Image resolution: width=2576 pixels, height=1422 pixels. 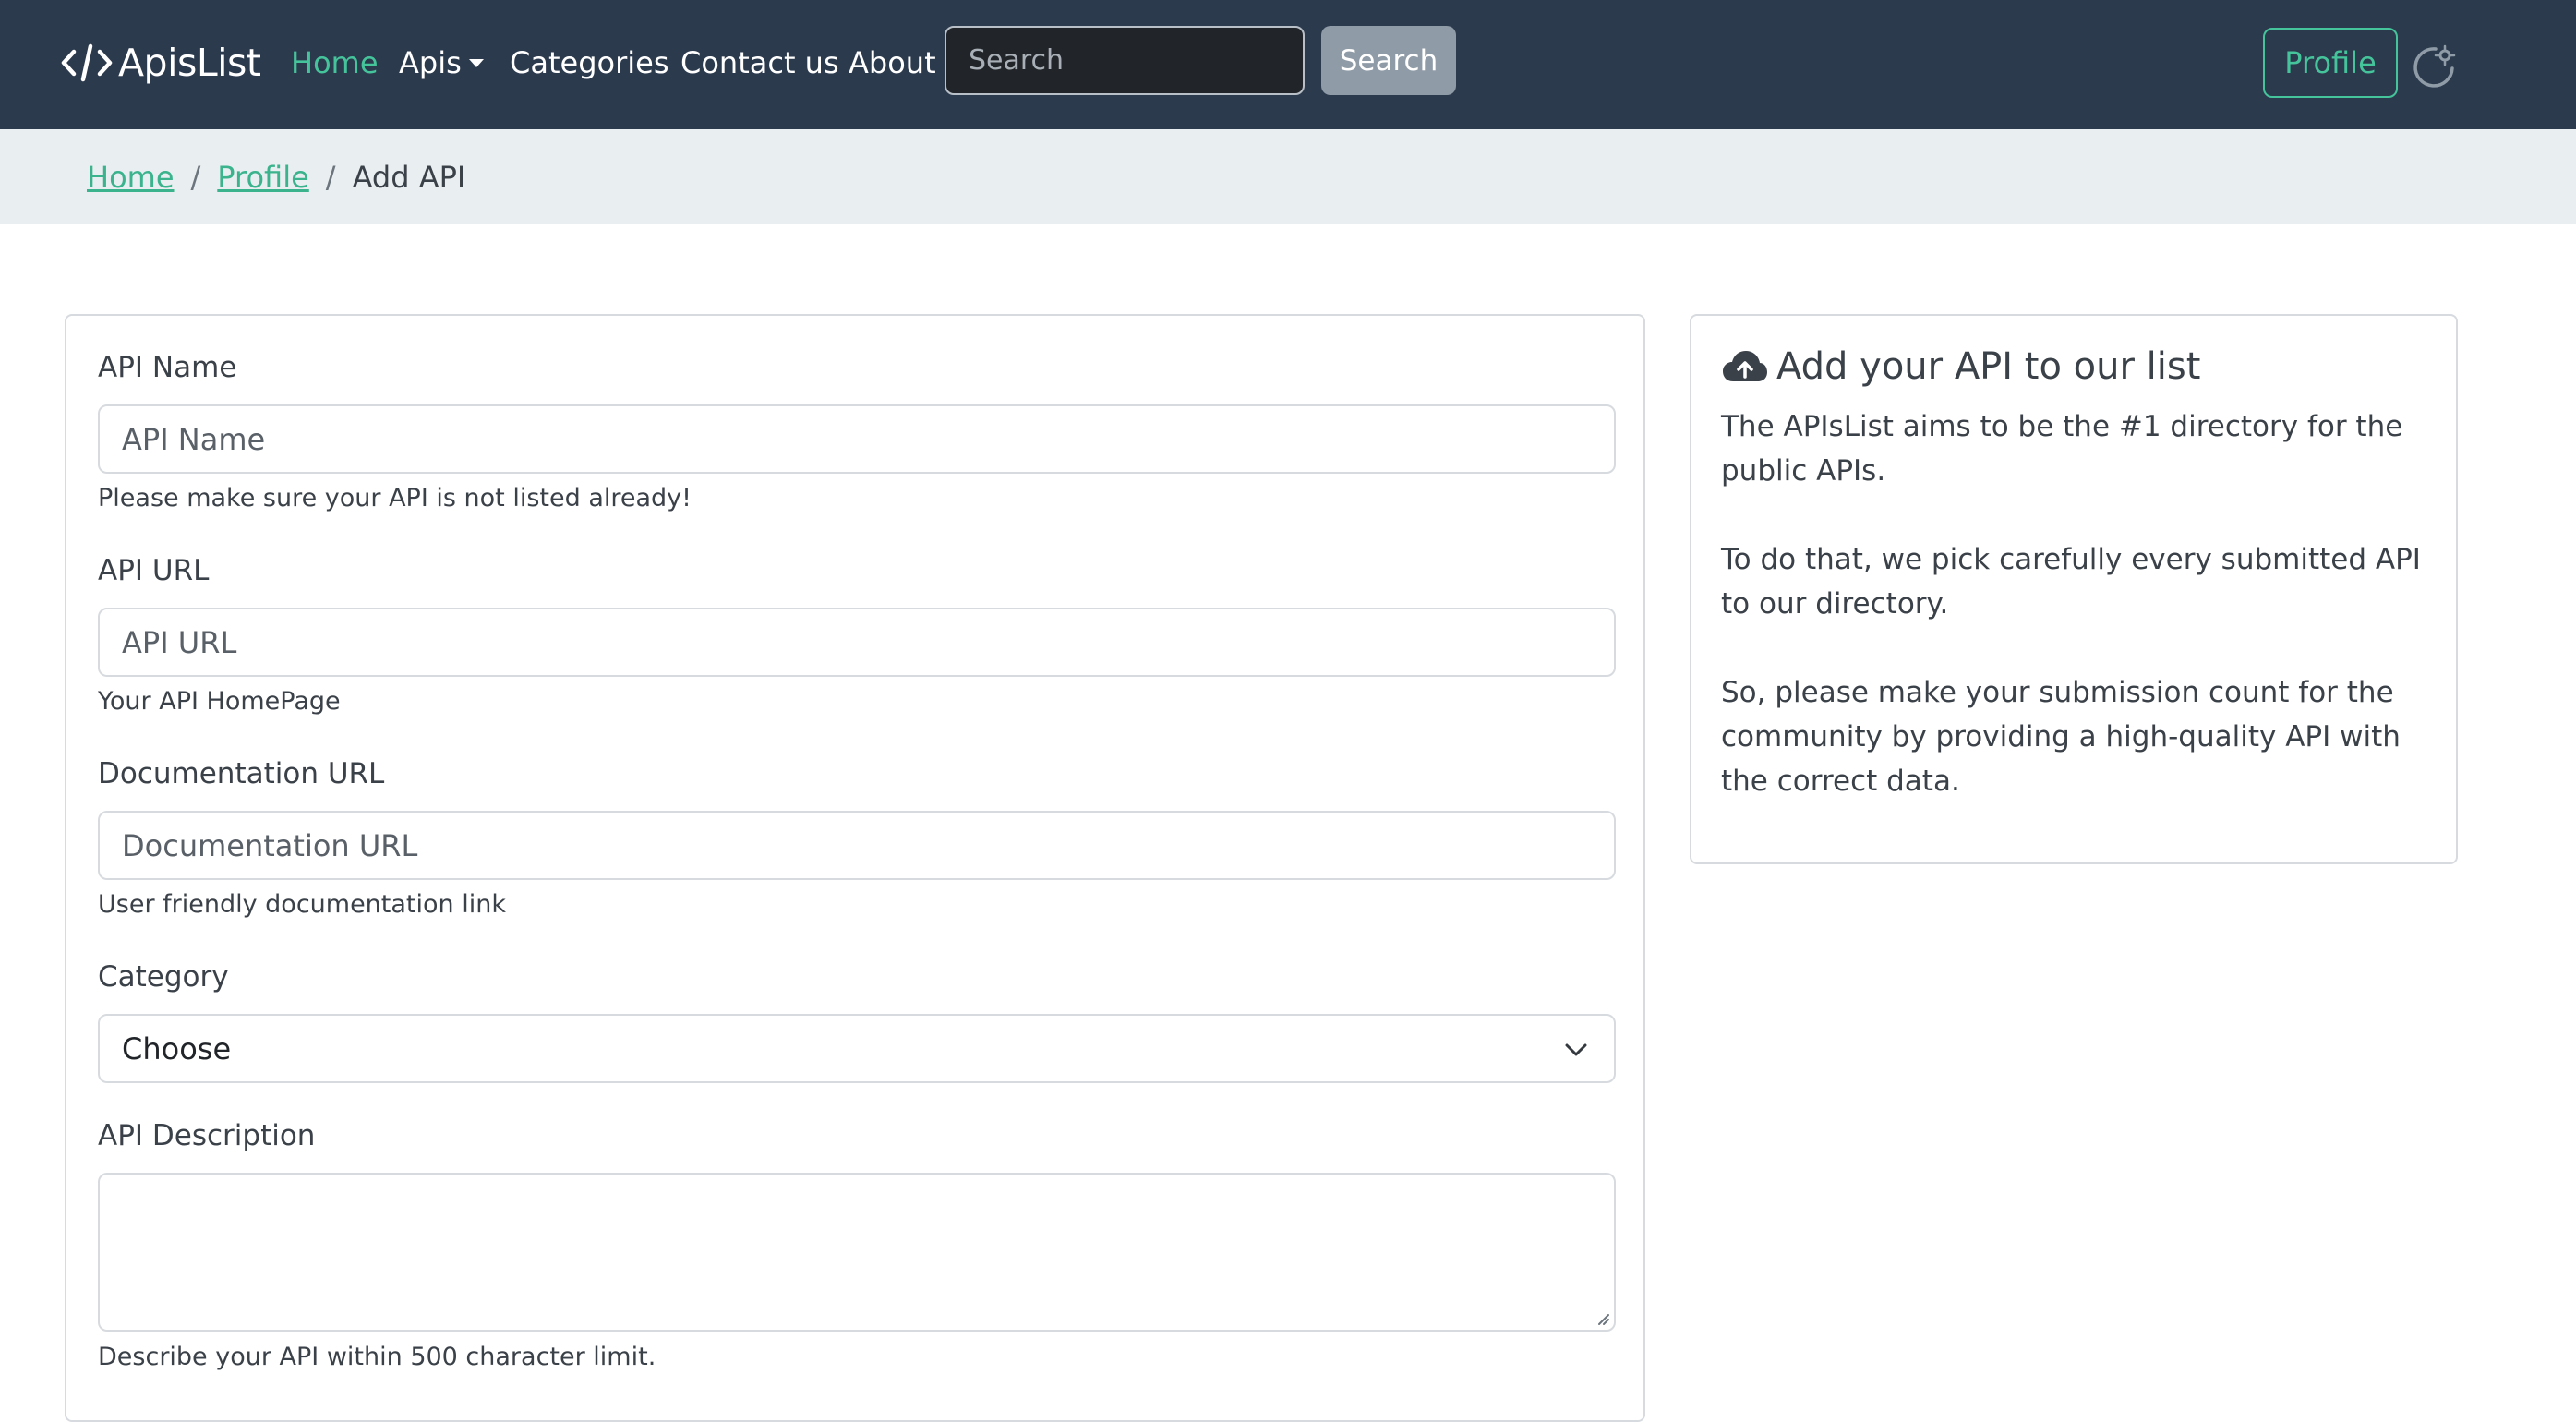 What do you see at coordinates (1602, 1317) in the screenshot?
I see `resize-grip-icon` at bounding box center [1602, 1317].